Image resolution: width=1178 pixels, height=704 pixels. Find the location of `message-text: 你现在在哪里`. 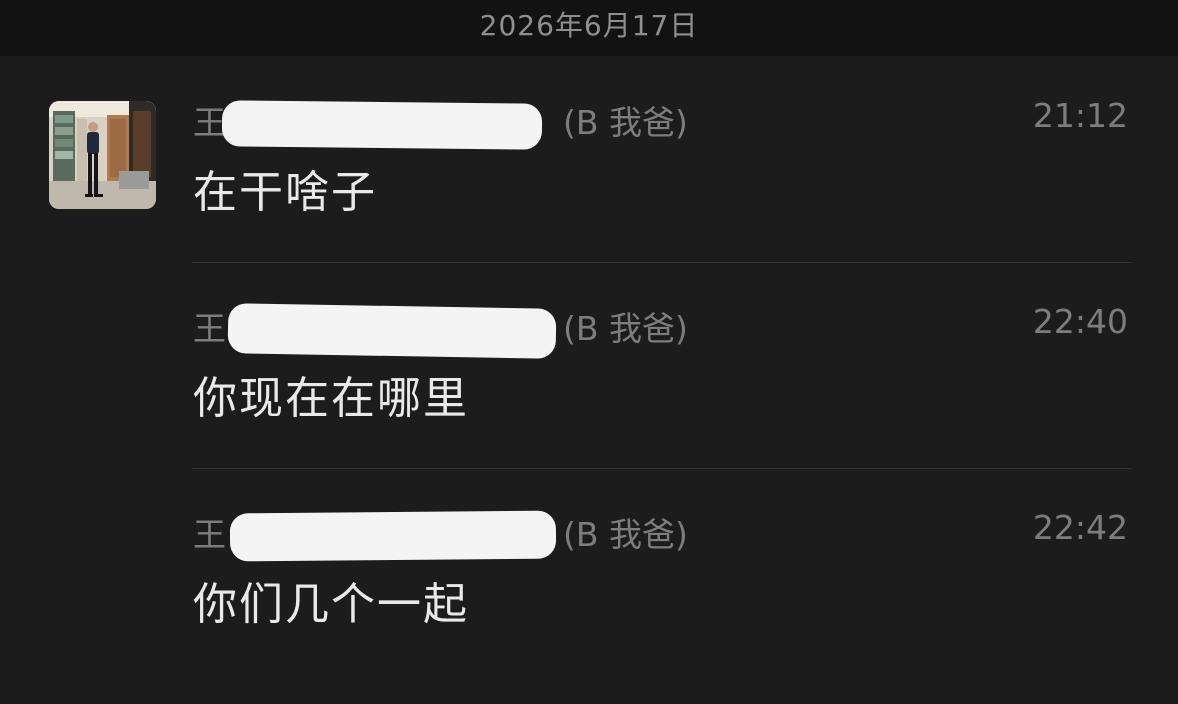

message-text: 你现在在哪里 is located at coordinates (331, 398).